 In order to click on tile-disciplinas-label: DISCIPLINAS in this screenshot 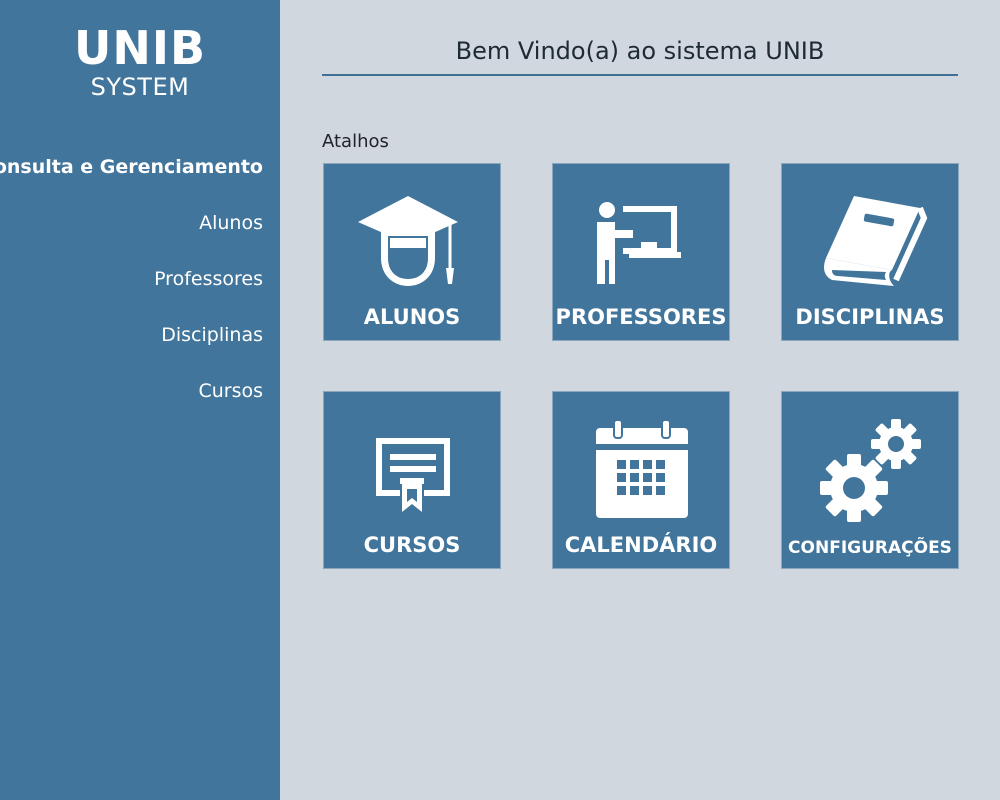, I will do `click(870, 317)`.